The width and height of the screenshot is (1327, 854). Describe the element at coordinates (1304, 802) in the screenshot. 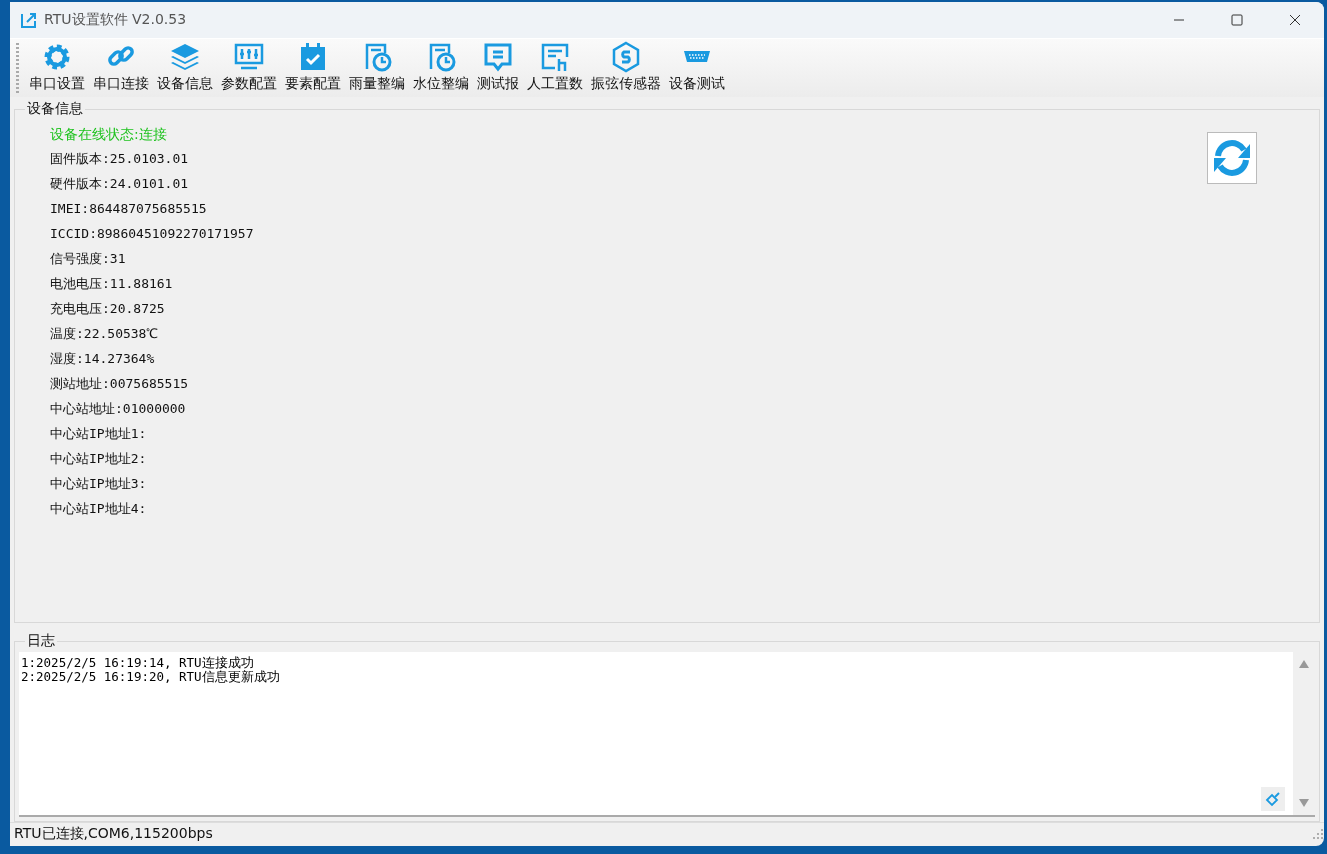

I see `scroll-down-icon` at that location.